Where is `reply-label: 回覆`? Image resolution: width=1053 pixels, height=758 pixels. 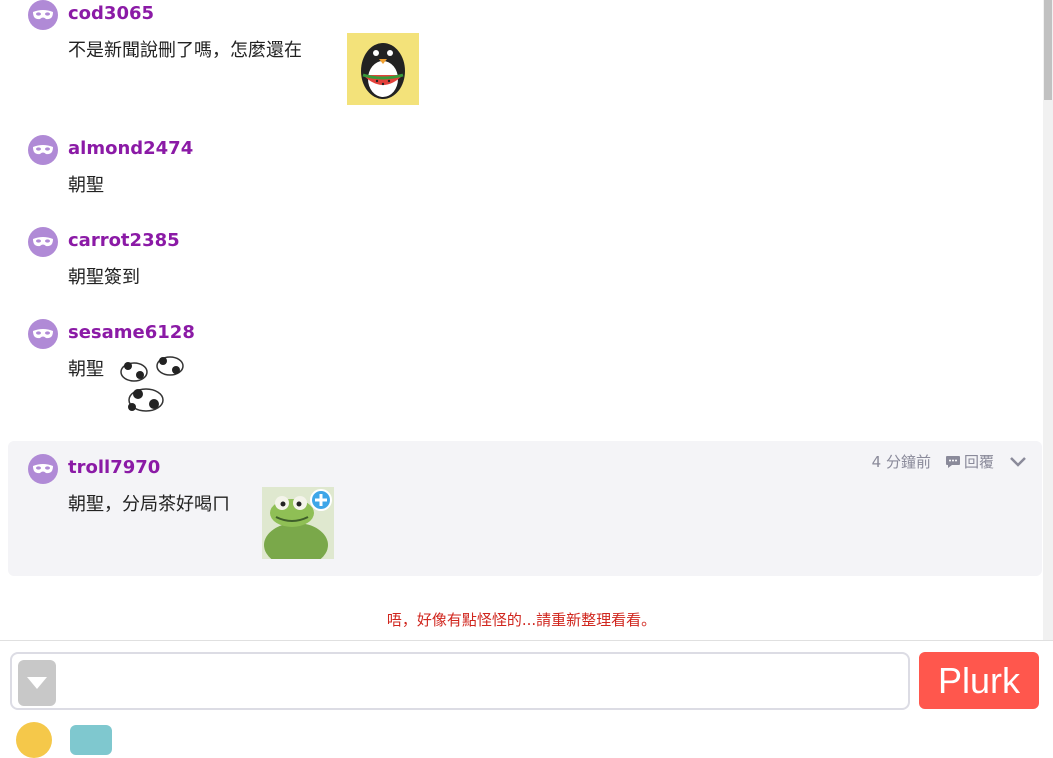 reply-label: 回覆 is located at coordinates (978, 462).